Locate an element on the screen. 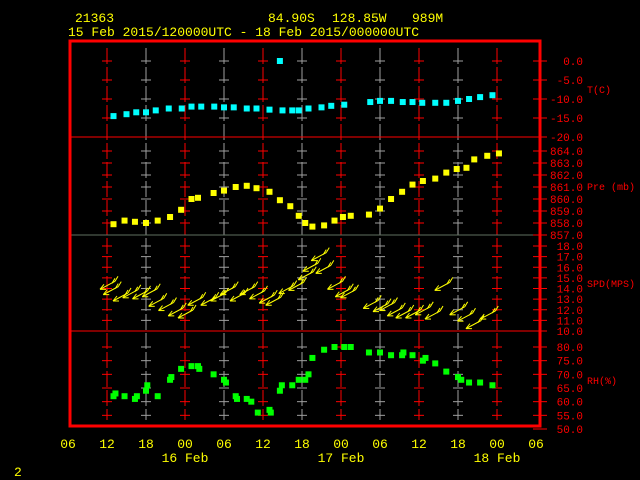 Image resolution: width=640 pixels, height=480 pixels. x-tick-label: 12 is located at coordinates (263, 444).